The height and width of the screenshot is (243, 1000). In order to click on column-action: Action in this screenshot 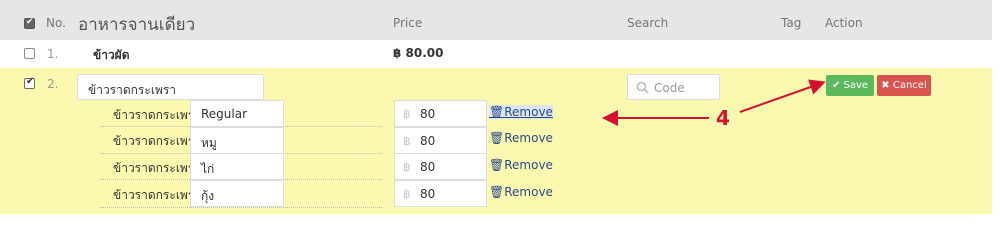, I will do `click(844, 23)`.